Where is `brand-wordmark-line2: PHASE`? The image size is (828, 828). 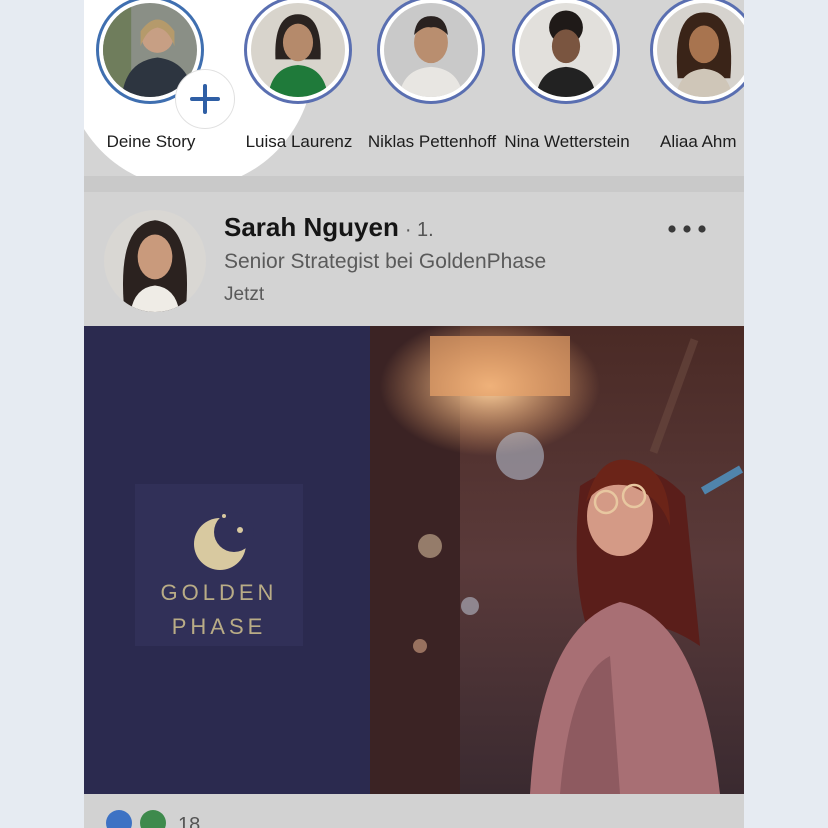 brand-wordmark-line2: PHASE is located at coordinates (219, 626).